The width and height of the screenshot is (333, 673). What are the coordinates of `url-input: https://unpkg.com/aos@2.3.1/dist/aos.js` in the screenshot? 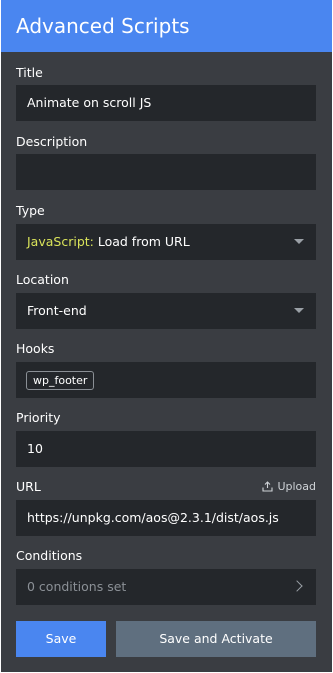 It's located at (166, 518).